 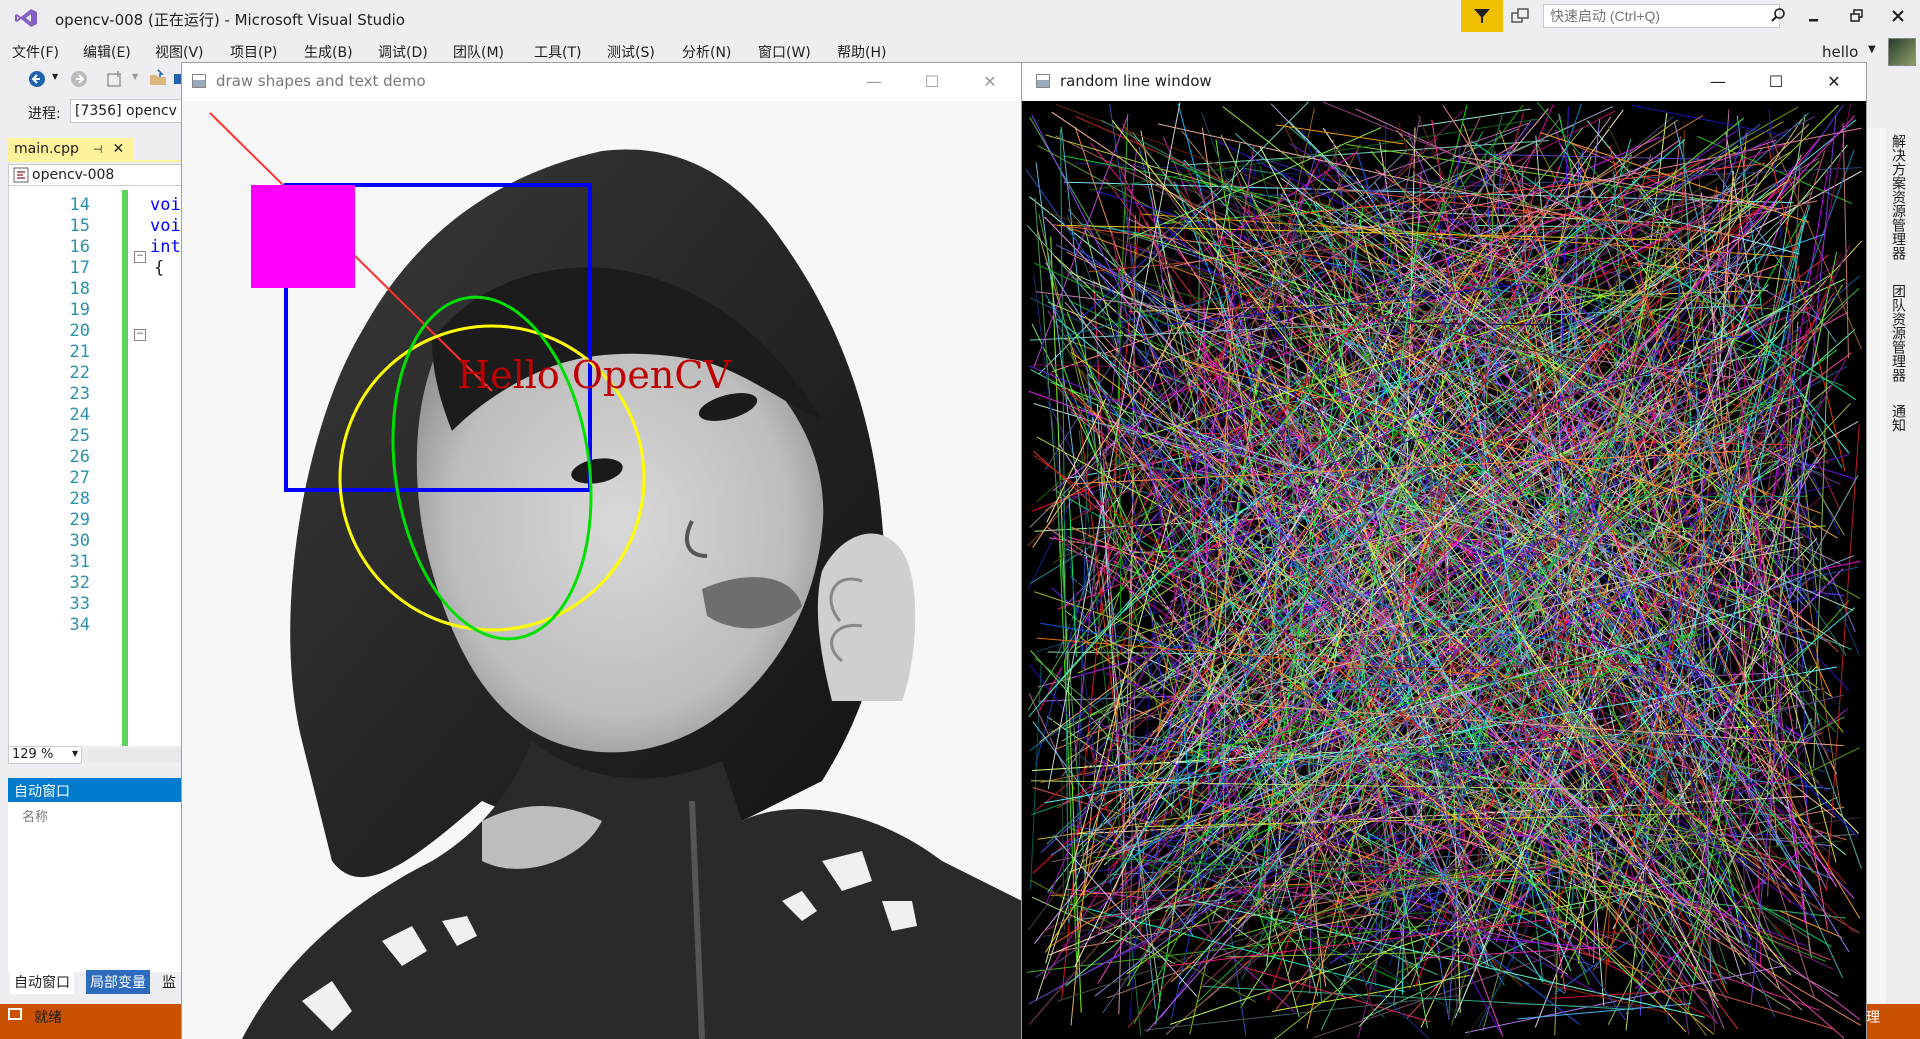 What do you see at coordinates (96, 161) in the screenshot?
I see `tab-underline` at bounding box center [96, 161].